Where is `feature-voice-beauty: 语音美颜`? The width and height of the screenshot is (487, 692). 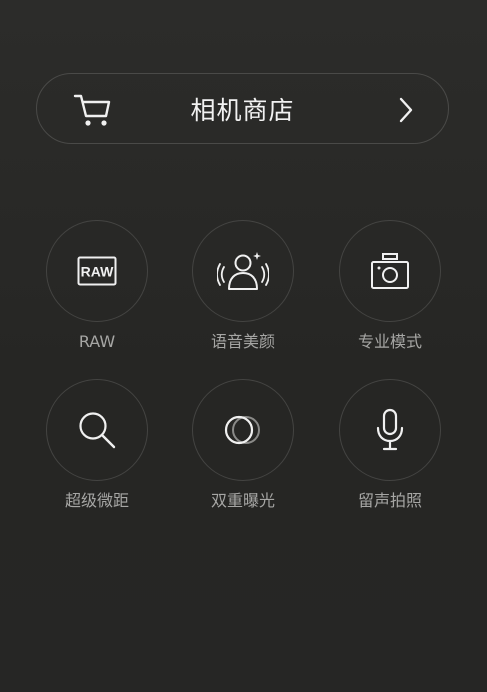
feature-voice-beauty: 语音美颜 is located at coordinates (243, 286).